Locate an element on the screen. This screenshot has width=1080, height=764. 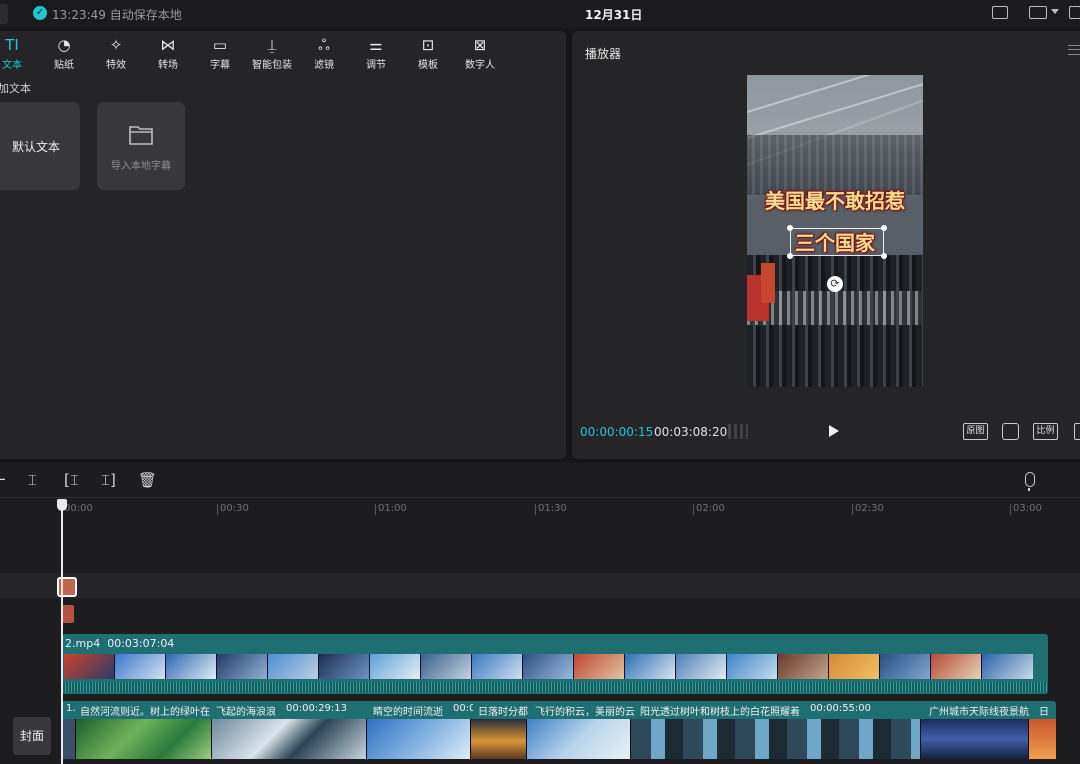
clip-label: 1. is located at coordinates (71, 708).